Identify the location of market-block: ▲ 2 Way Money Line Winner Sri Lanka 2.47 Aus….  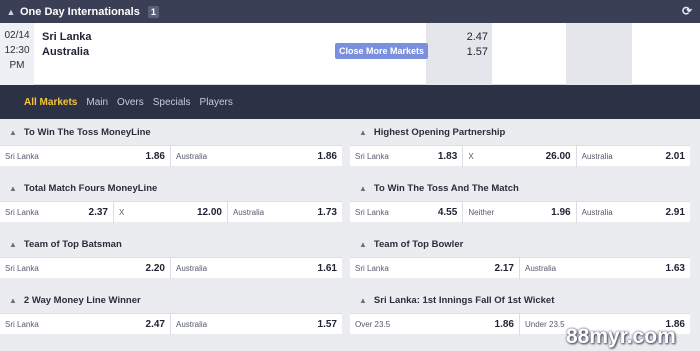
(171, 311).